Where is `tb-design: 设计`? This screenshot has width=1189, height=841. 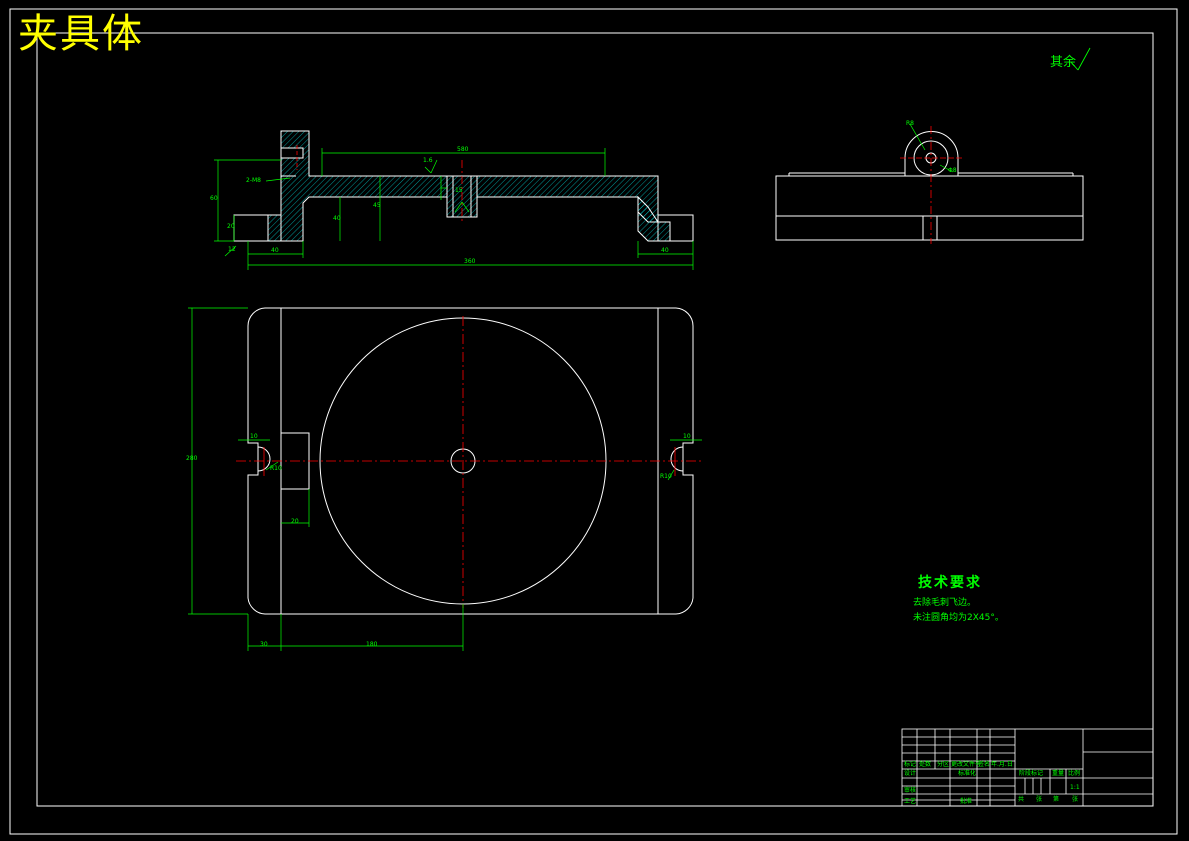 tb-design: 设计 is located at coordinates (910, 773).